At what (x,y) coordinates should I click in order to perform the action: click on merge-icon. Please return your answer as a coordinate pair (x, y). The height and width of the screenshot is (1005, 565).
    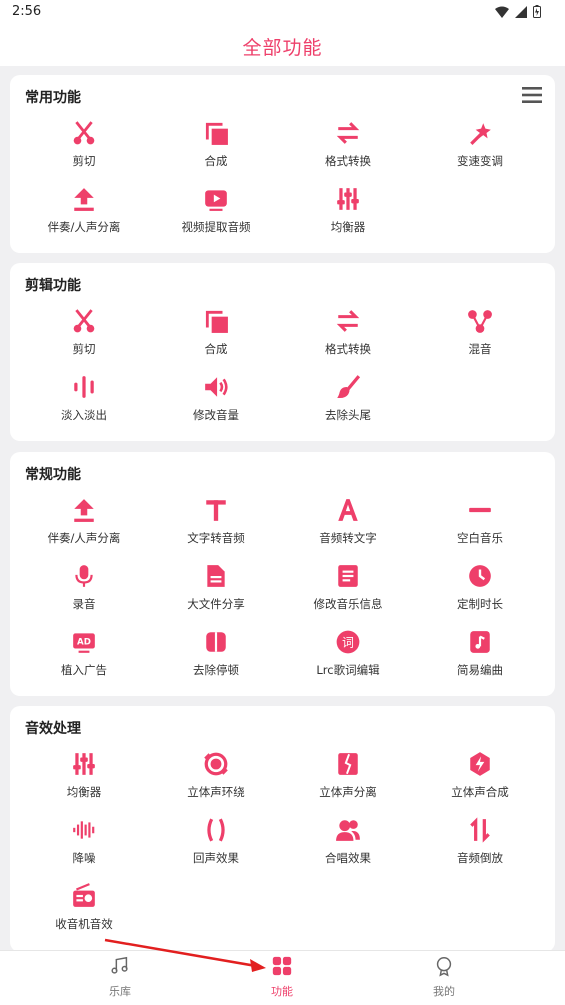
    Looking at the image, I should click on (216, 321).